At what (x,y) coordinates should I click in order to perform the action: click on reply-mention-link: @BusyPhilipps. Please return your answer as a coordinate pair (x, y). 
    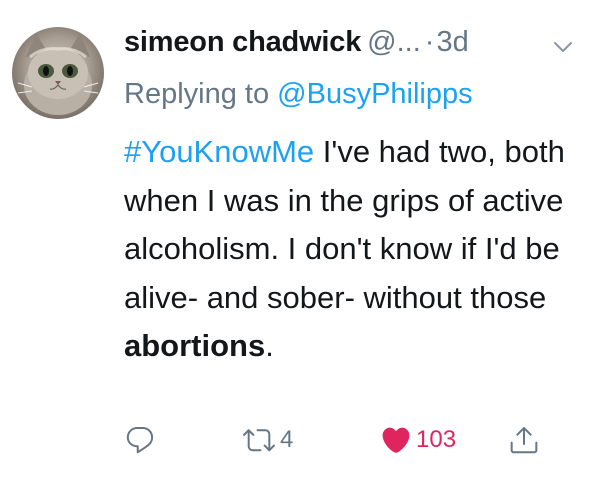
    Looking at the image, I should click on (374, 94).